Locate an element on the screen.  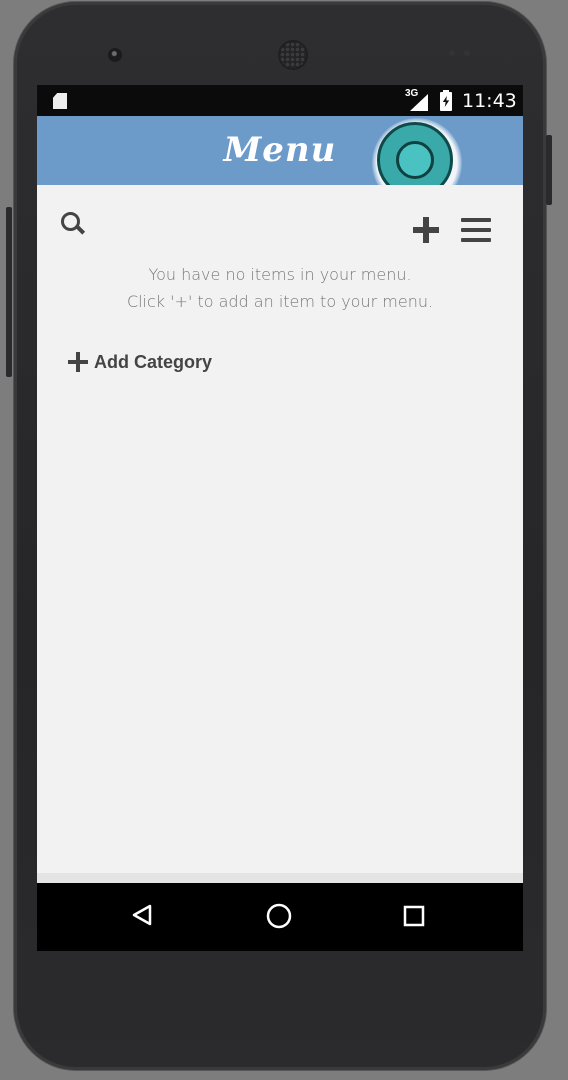
proximity-sensor is located at coordinates (452, 53).